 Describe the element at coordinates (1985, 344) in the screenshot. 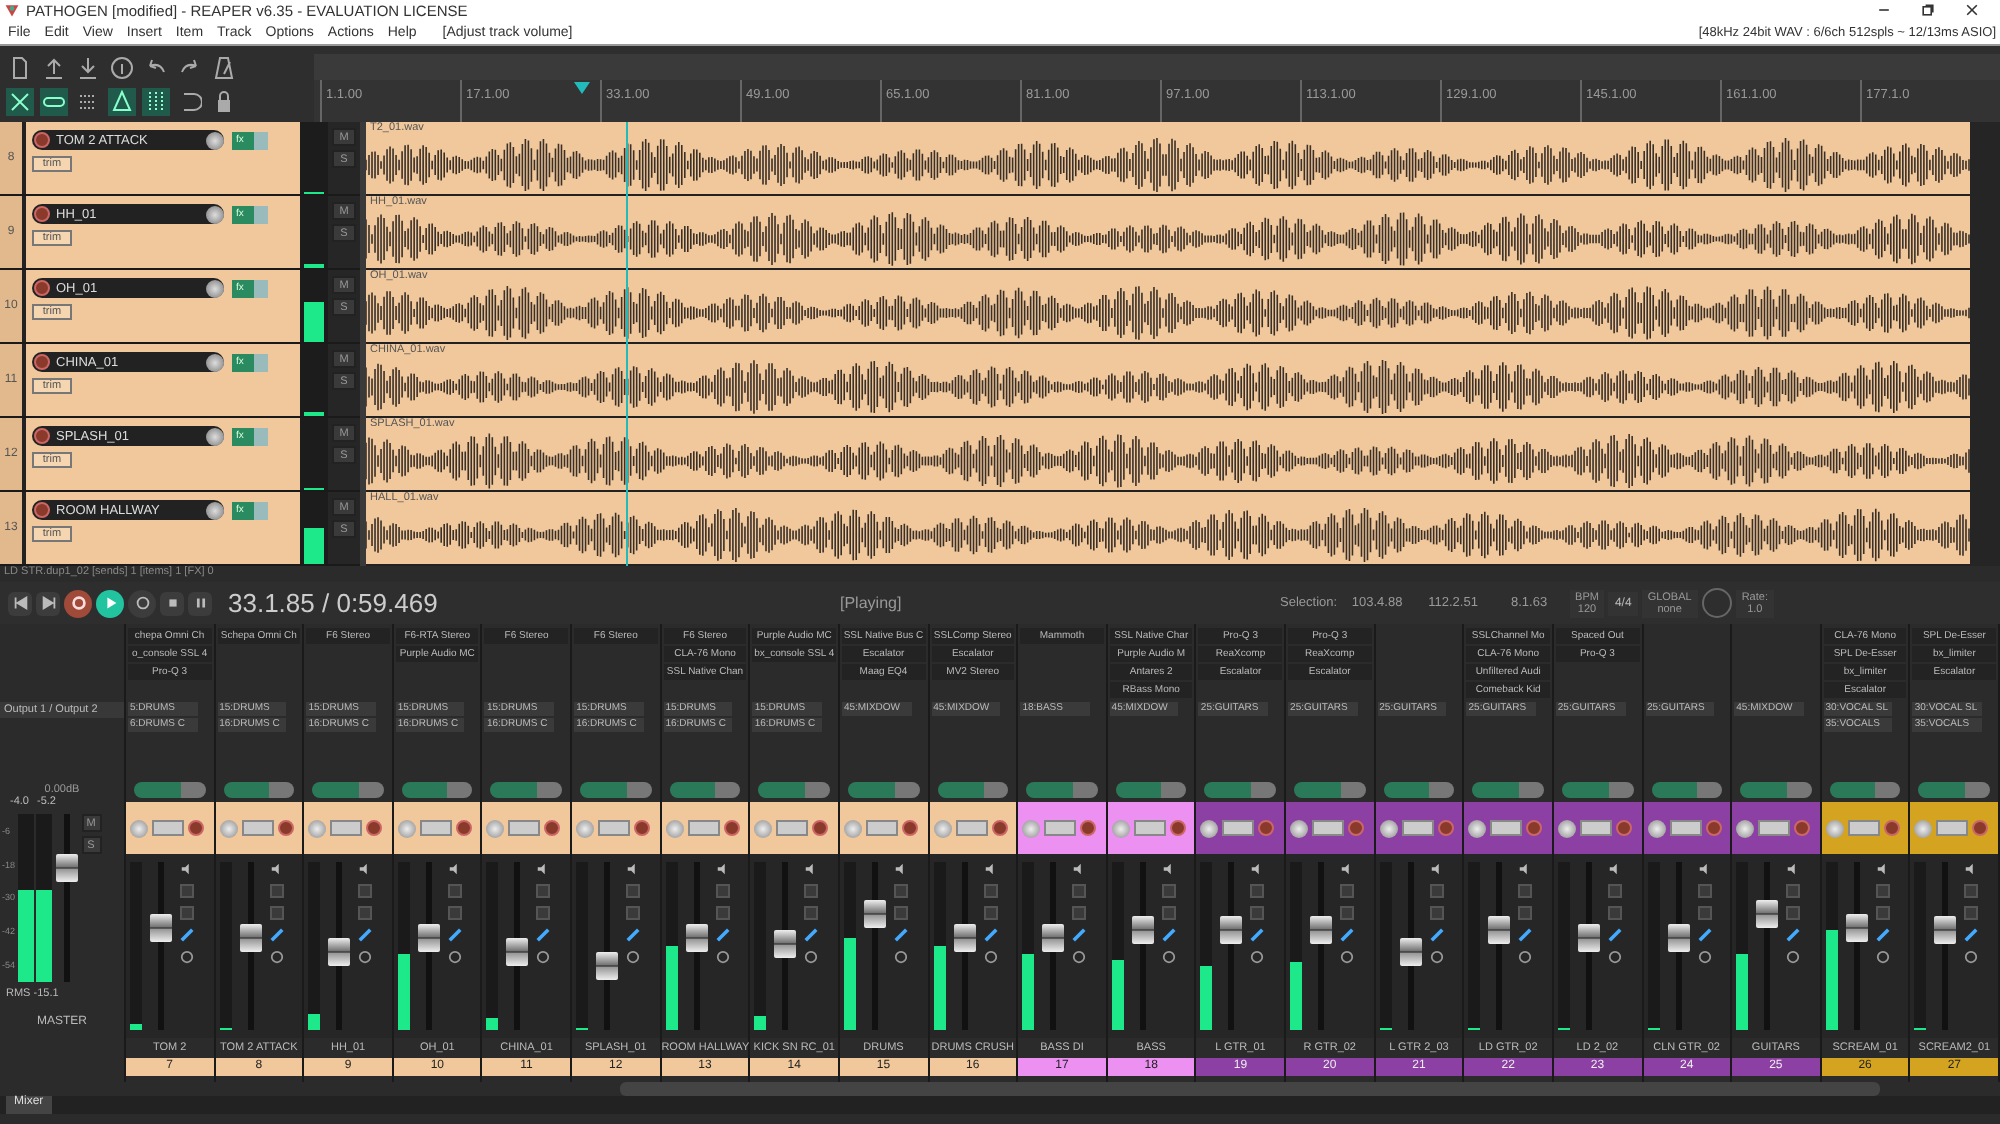

I see `vertical-scrollbar` at that location.